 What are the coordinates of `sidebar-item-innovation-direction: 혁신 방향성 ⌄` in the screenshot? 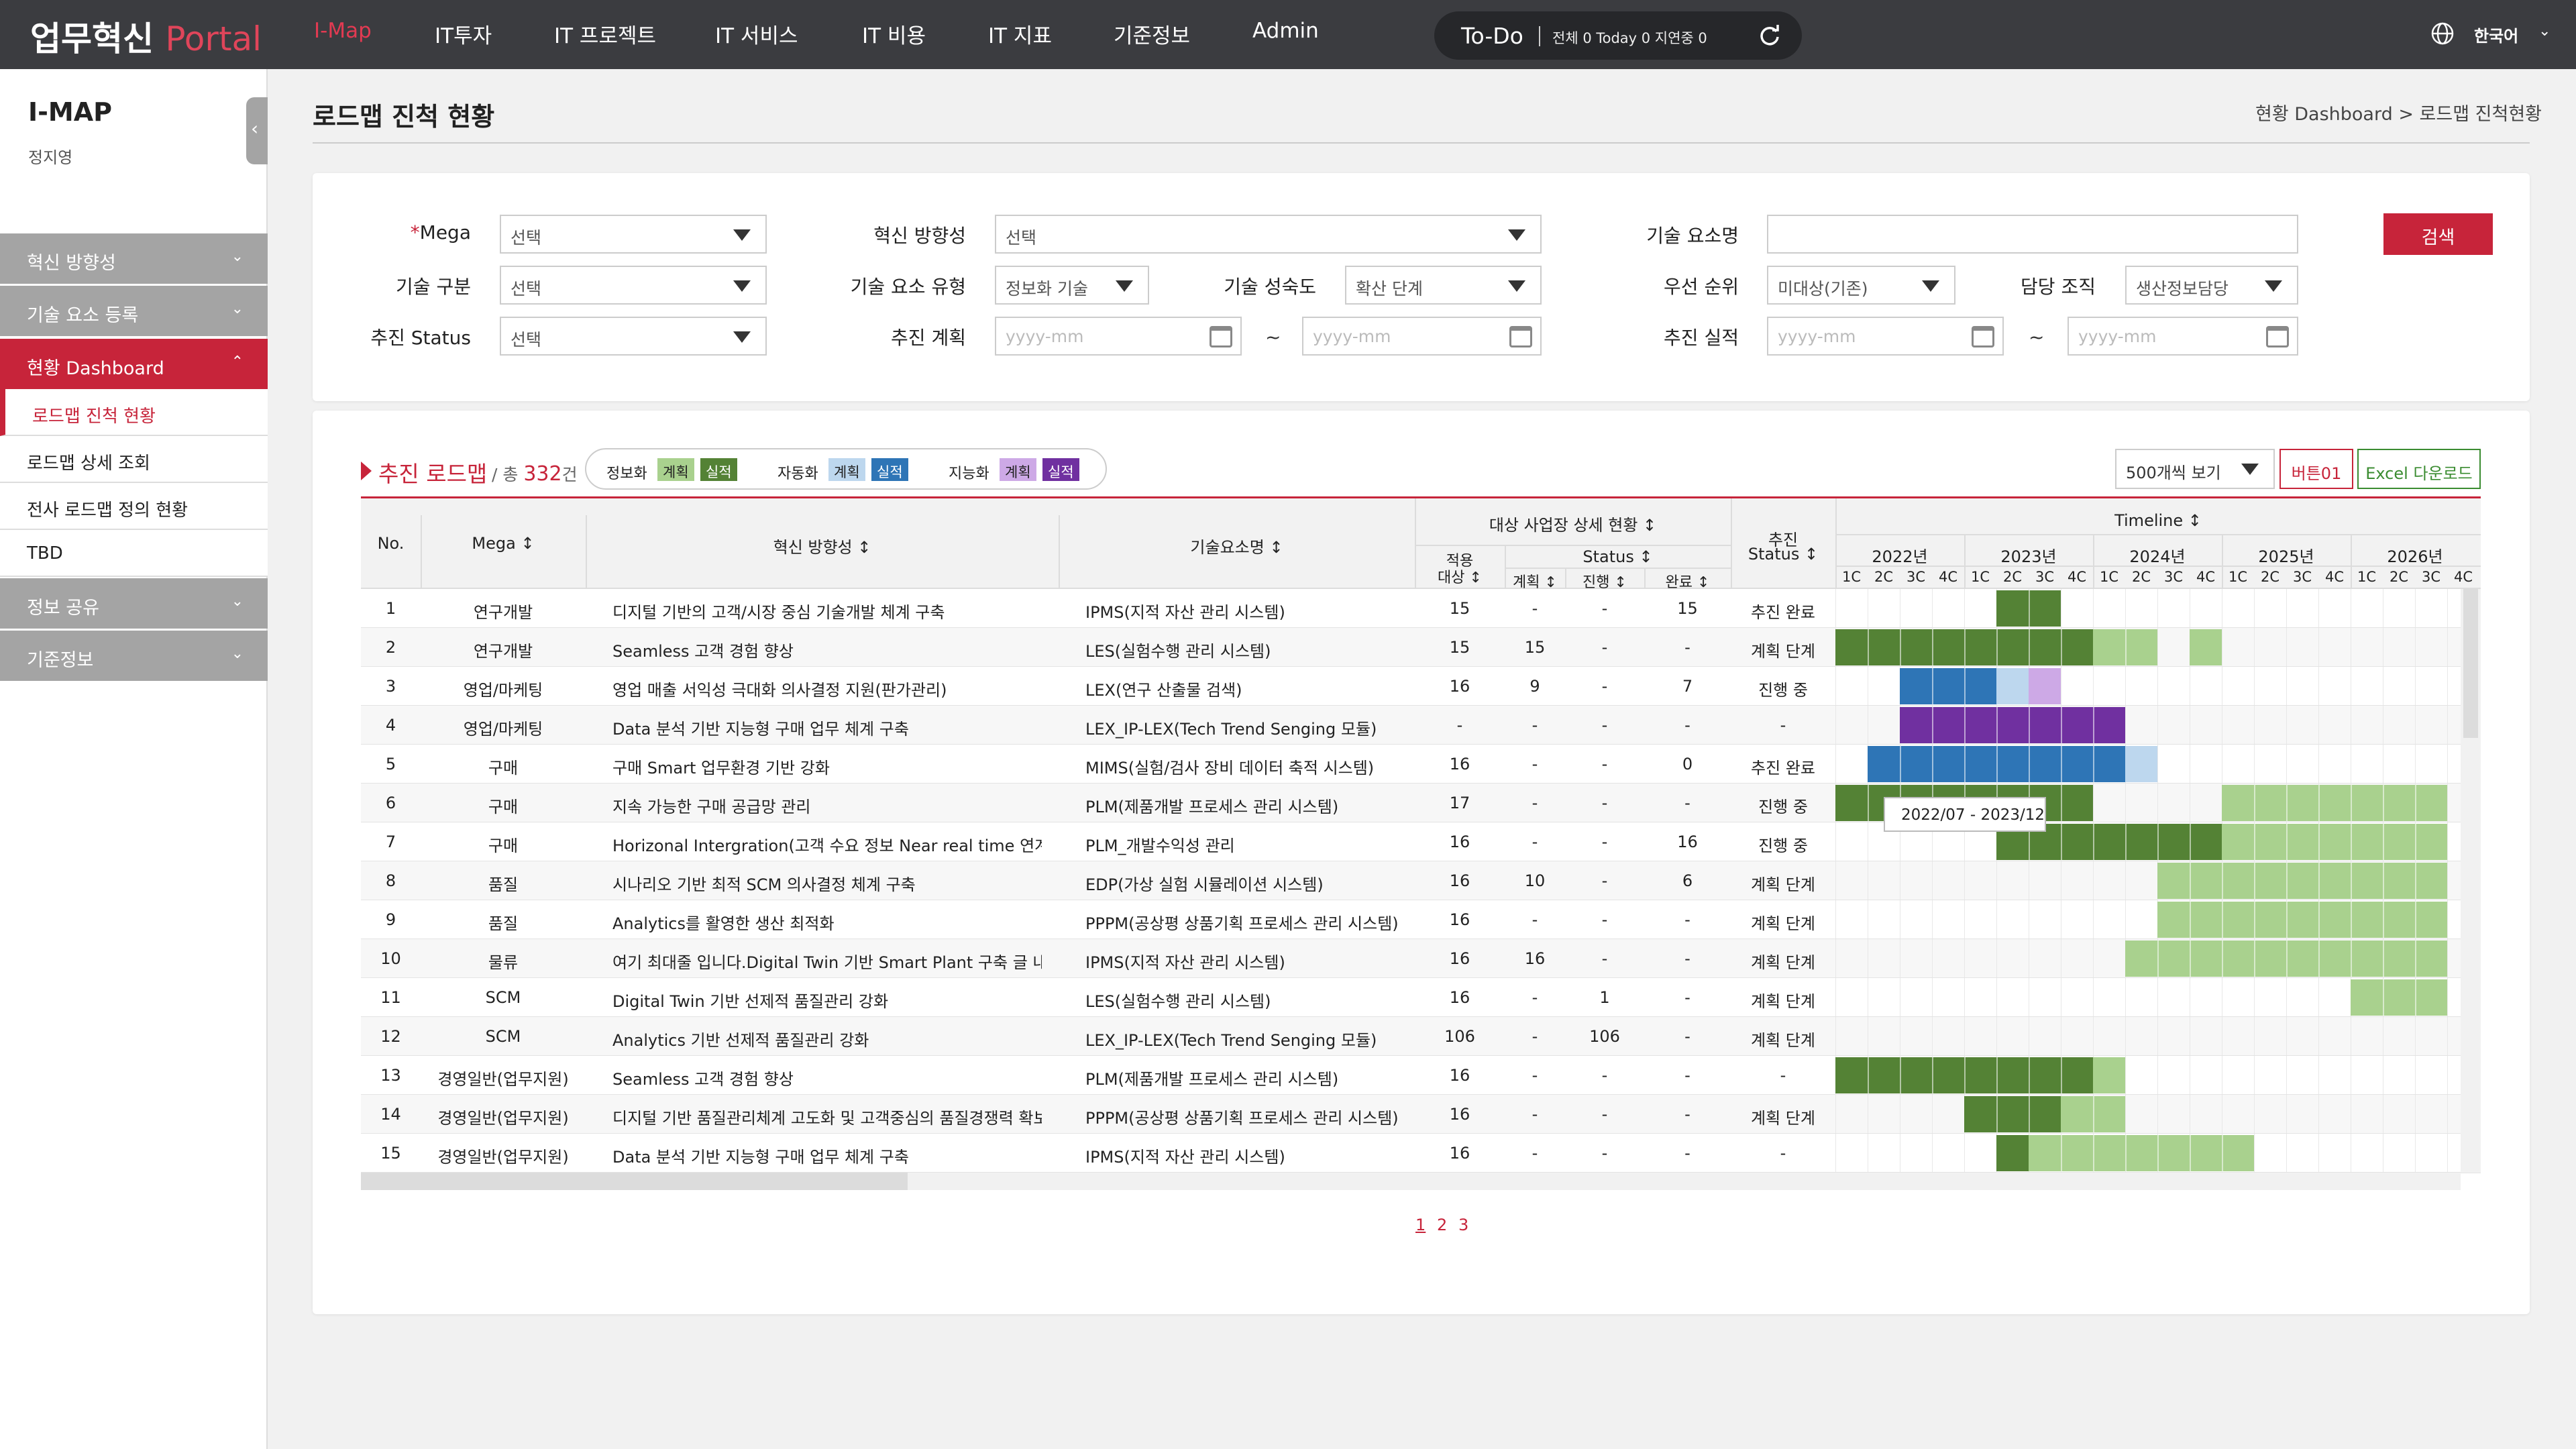 It's located at (134, 258).